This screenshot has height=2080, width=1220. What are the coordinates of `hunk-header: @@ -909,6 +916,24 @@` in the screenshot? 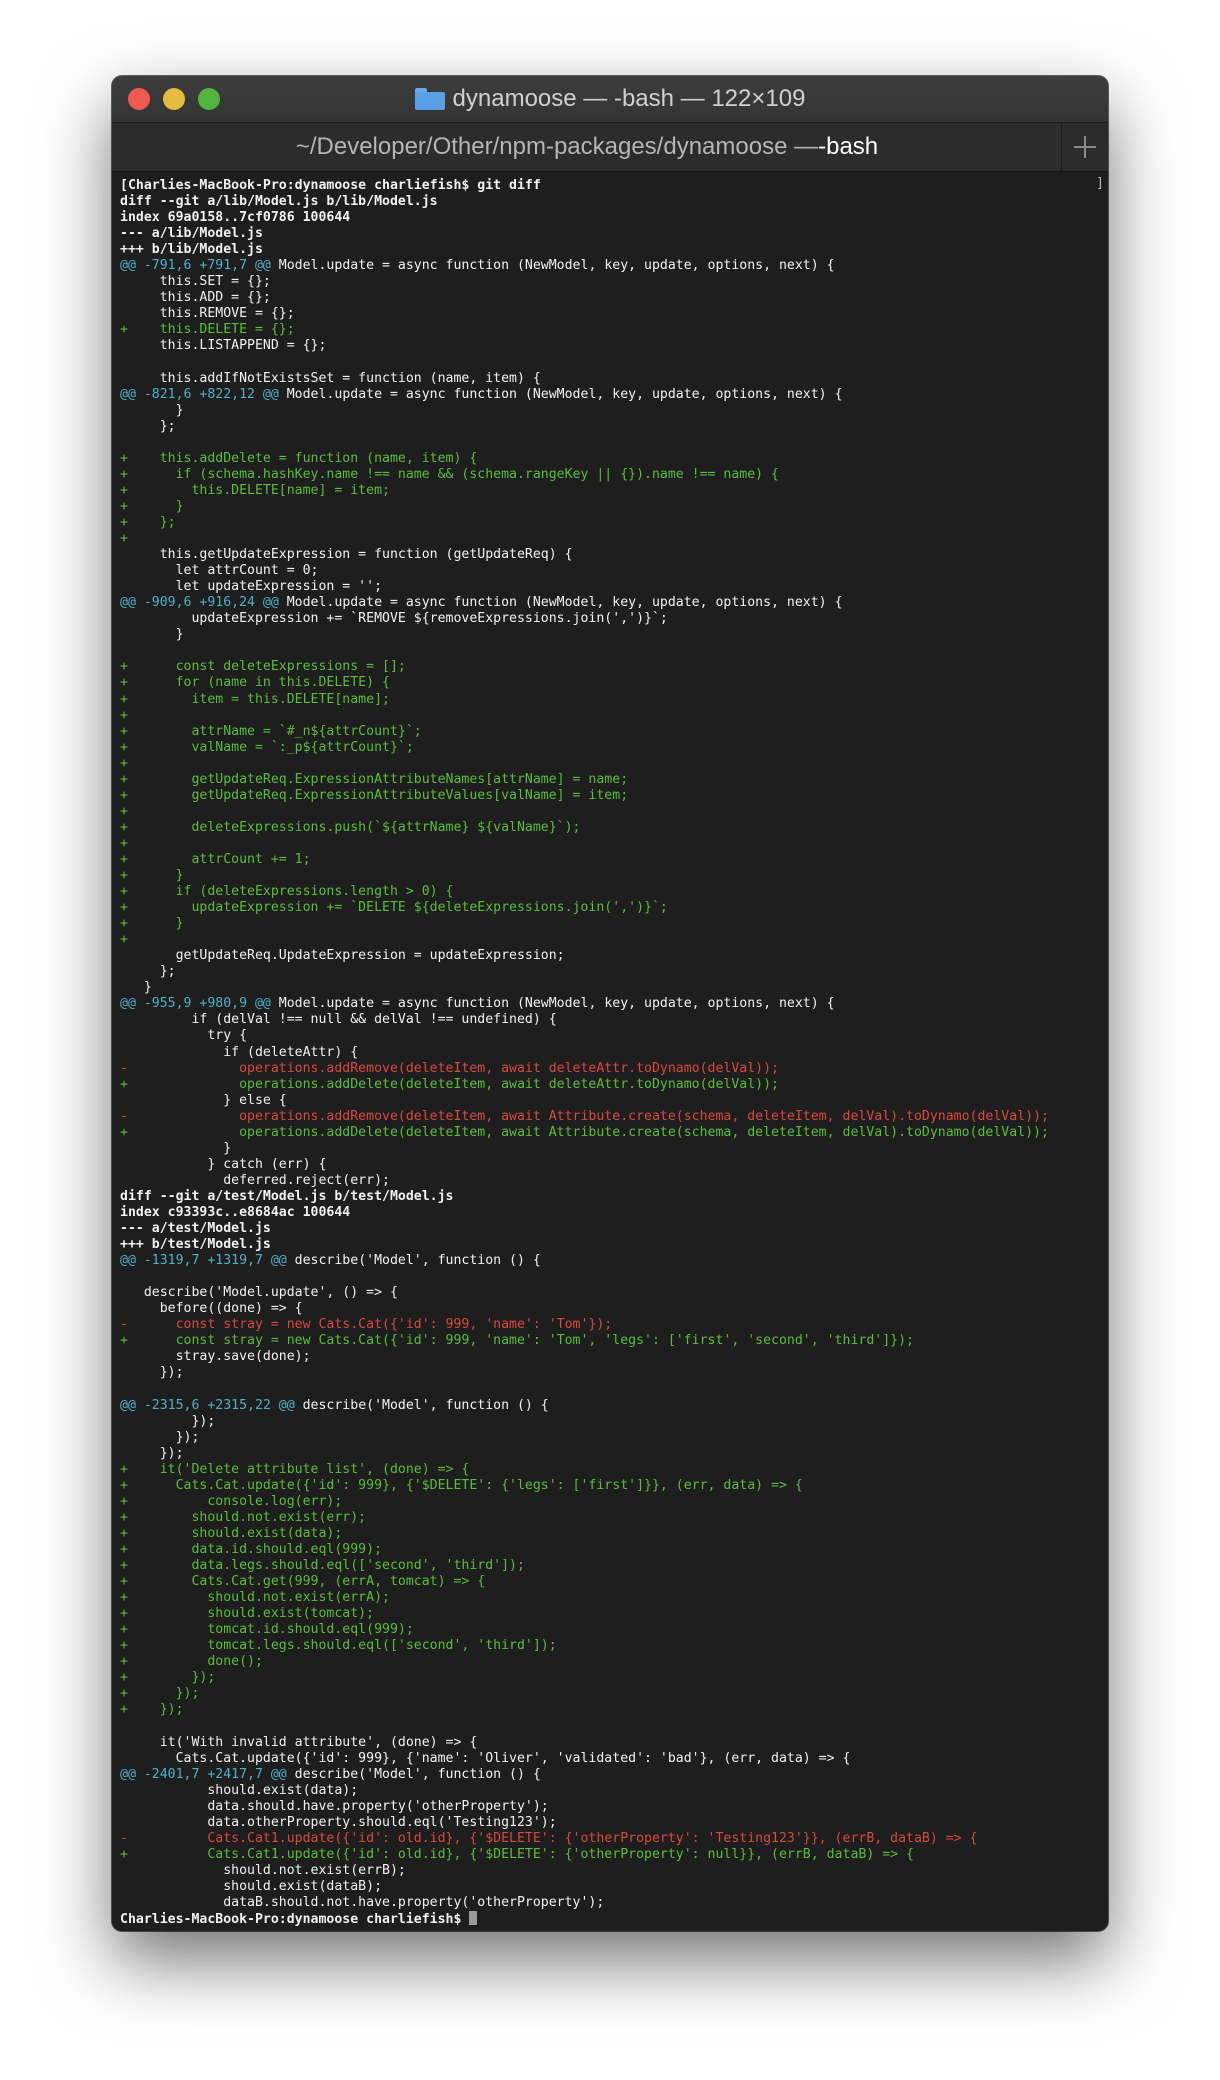 It's located at (199, 603).